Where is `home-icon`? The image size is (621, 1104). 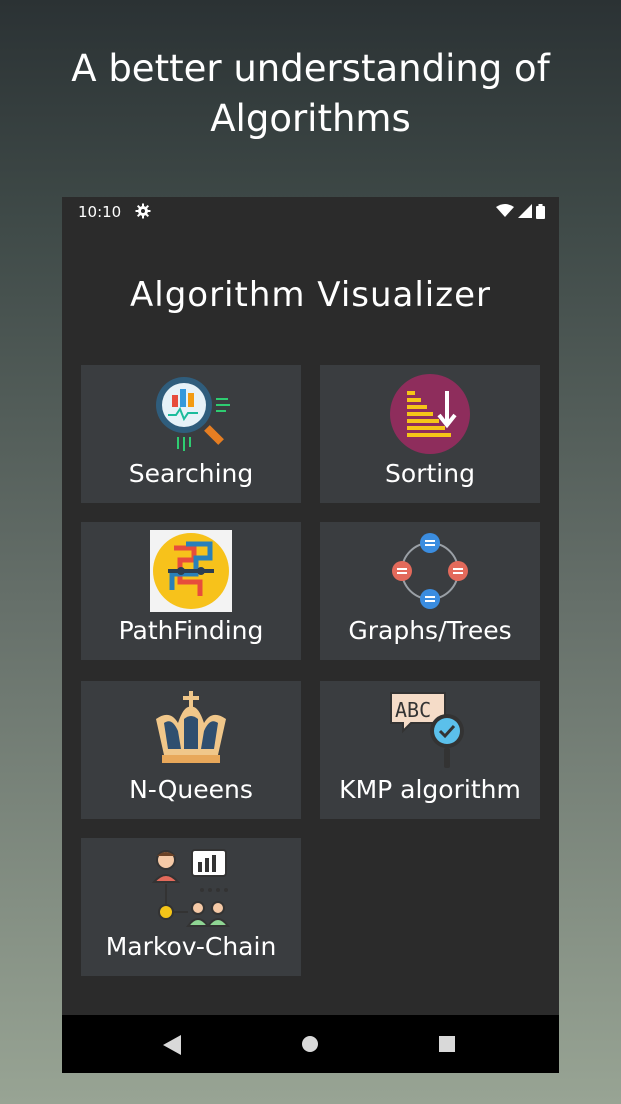
home-icon is located at coordinates (310, 1044).